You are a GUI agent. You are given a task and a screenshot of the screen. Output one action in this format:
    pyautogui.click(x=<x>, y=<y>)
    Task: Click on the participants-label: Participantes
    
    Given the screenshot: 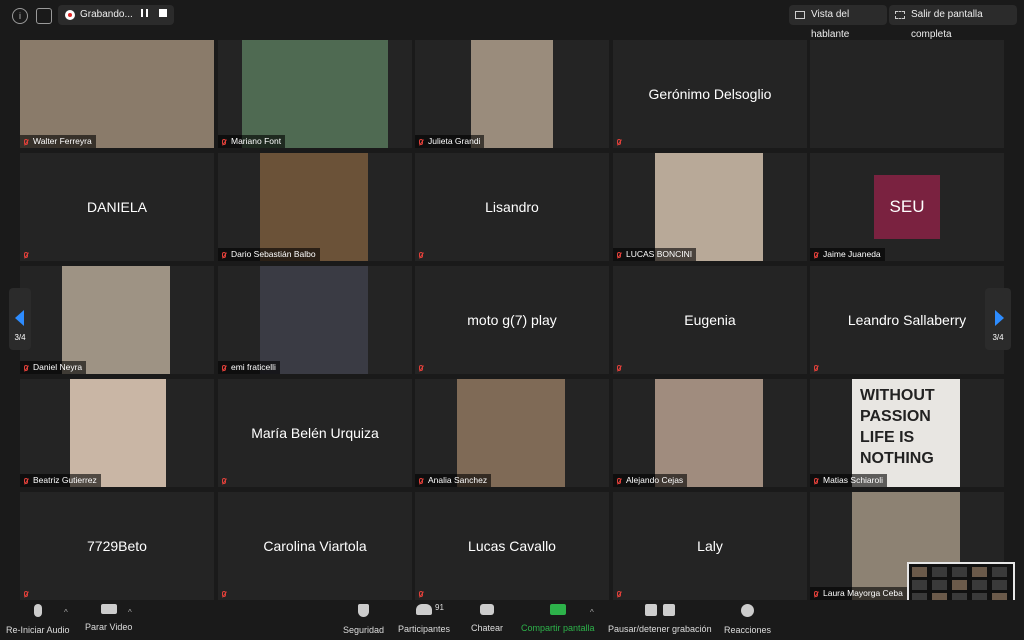 What is the action you would take?
    pyautogui.click(x=424, y=629)
    